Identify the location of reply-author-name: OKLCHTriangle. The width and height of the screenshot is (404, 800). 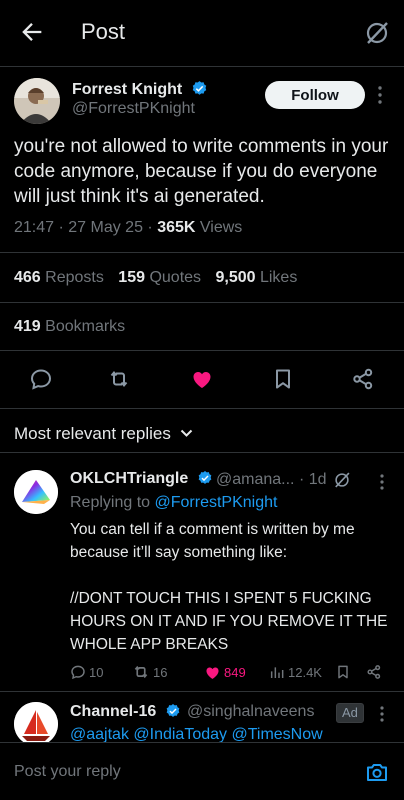
(141, 479).